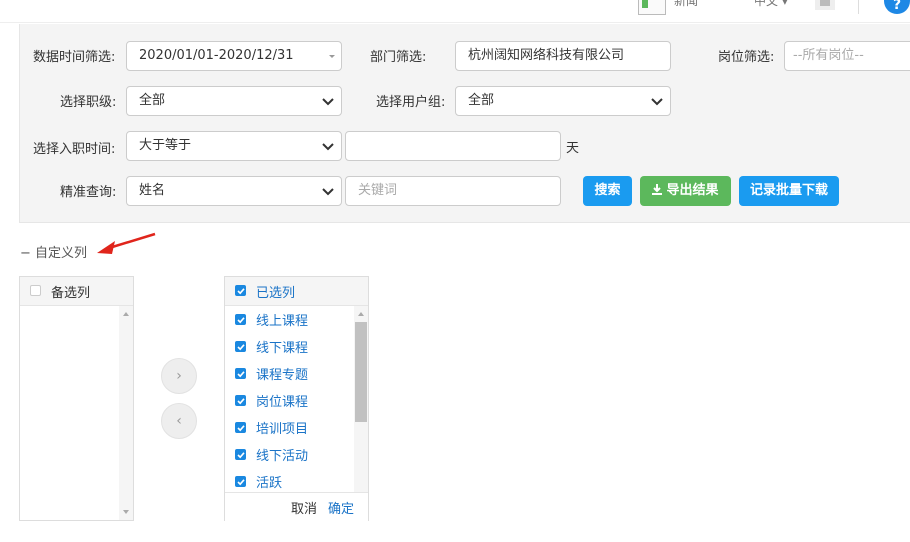  I want to click on caret-down-icon, so click(332, 56).